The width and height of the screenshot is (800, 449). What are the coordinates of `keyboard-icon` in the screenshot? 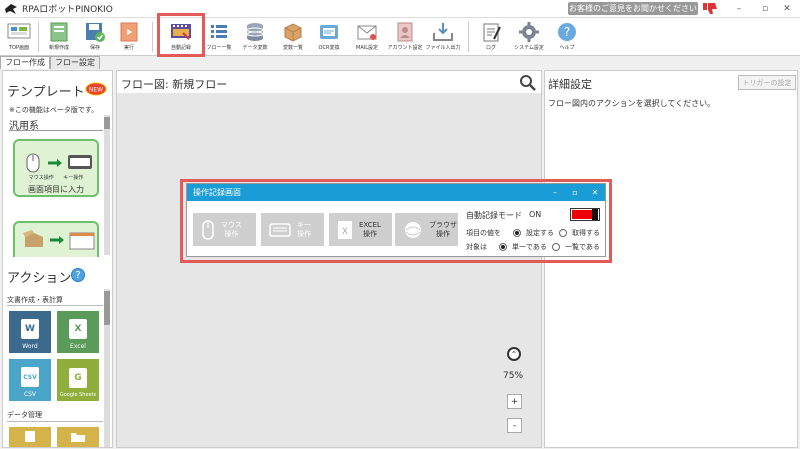 It's located at (280, 229).